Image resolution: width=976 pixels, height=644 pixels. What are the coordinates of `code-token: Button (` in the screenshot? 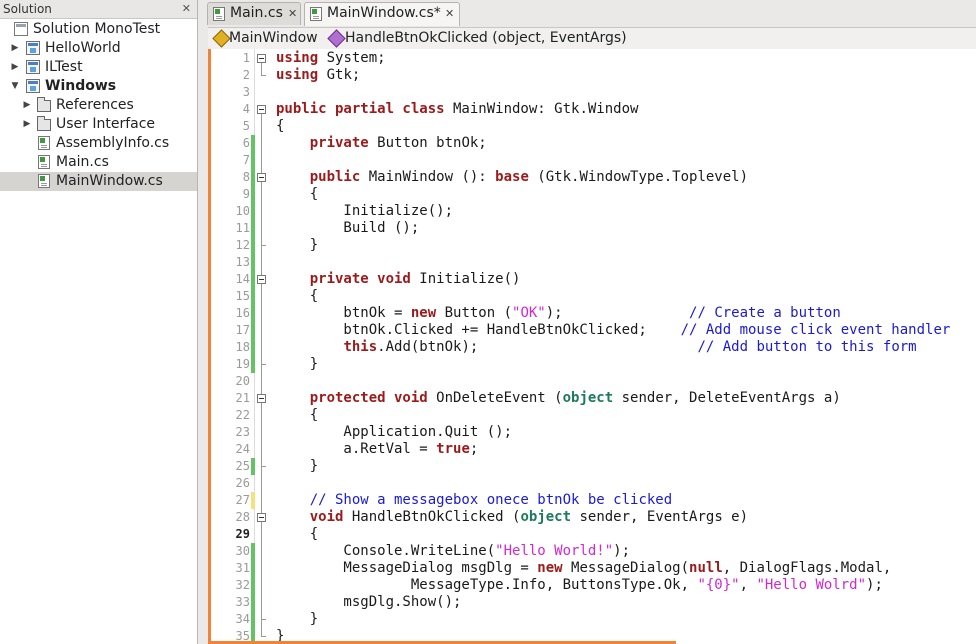 It's located at (474, 313).